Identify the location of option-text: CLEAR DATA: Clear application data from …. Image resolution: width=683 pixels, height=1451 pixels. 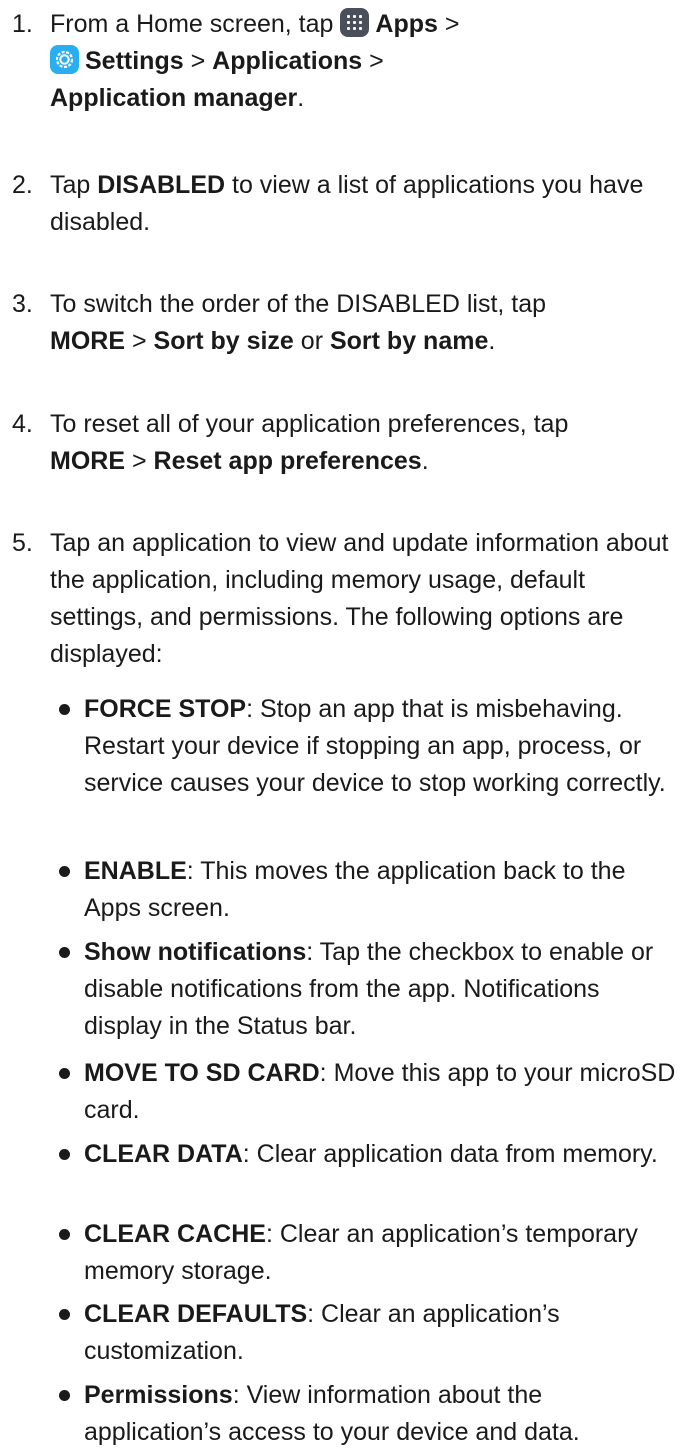
(383, 1154).